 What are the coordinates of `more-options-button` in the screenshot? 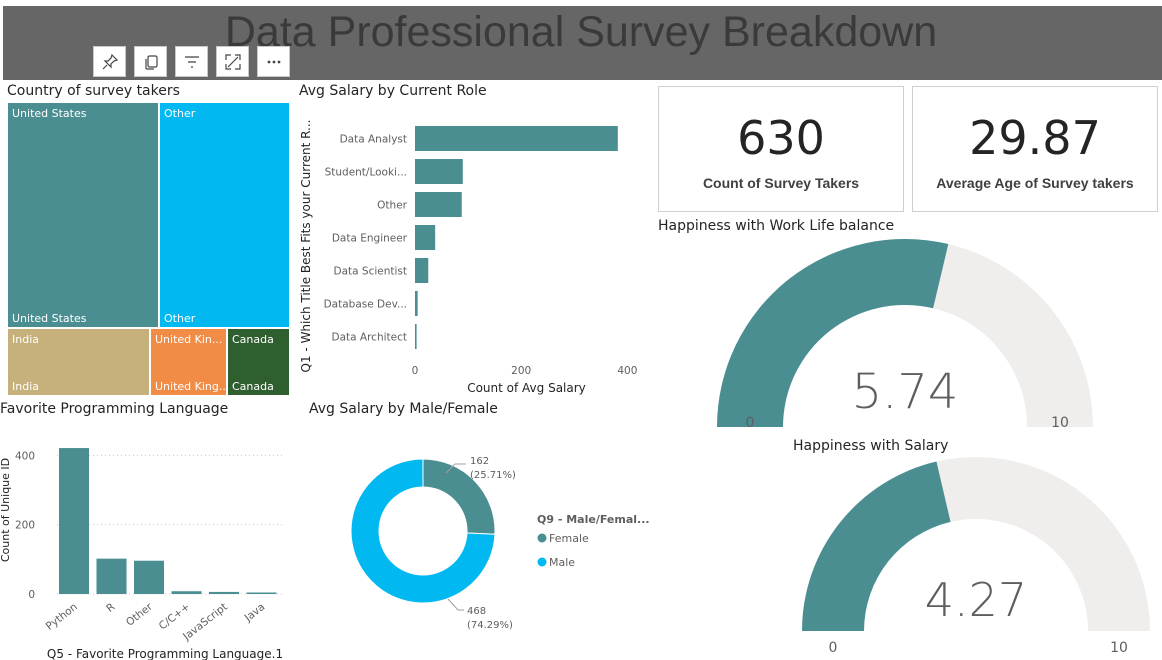 It's located at (273, 61).